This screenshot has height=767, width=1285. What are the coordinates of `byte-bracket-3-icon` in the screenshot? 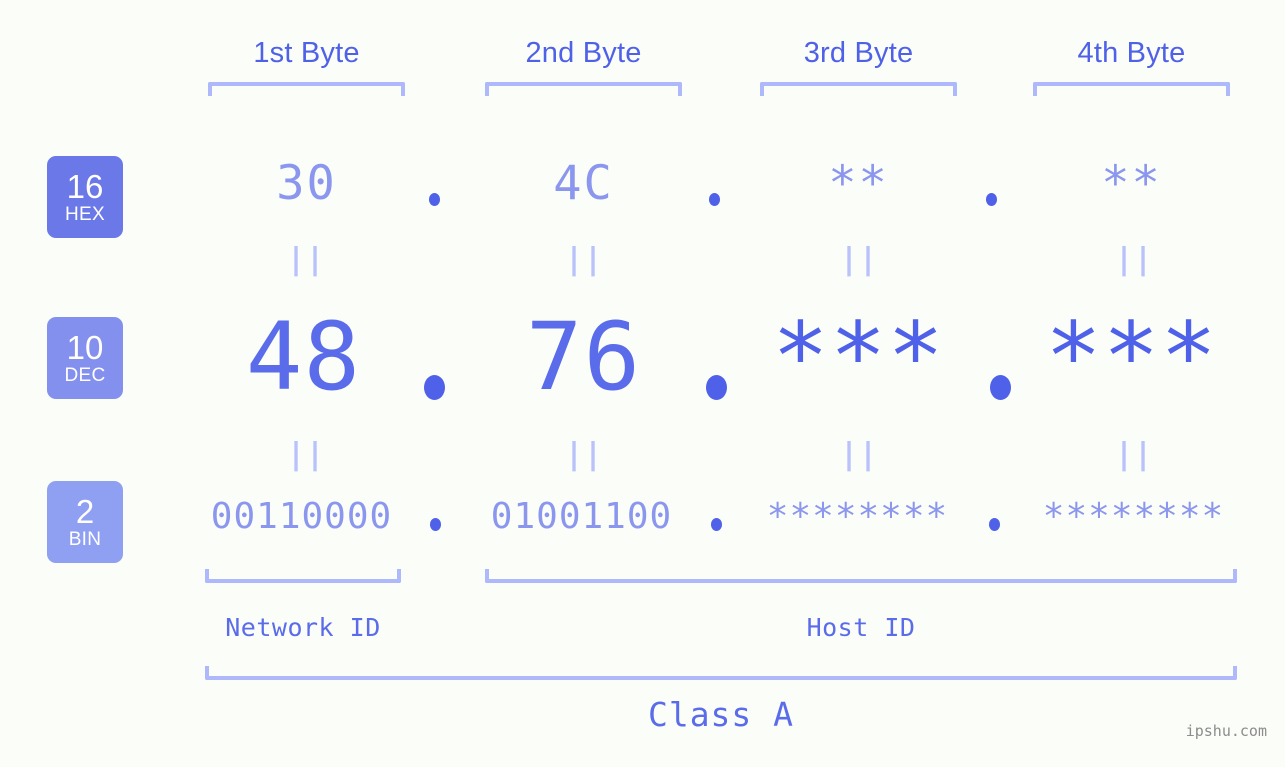 It's located at (858, 89).